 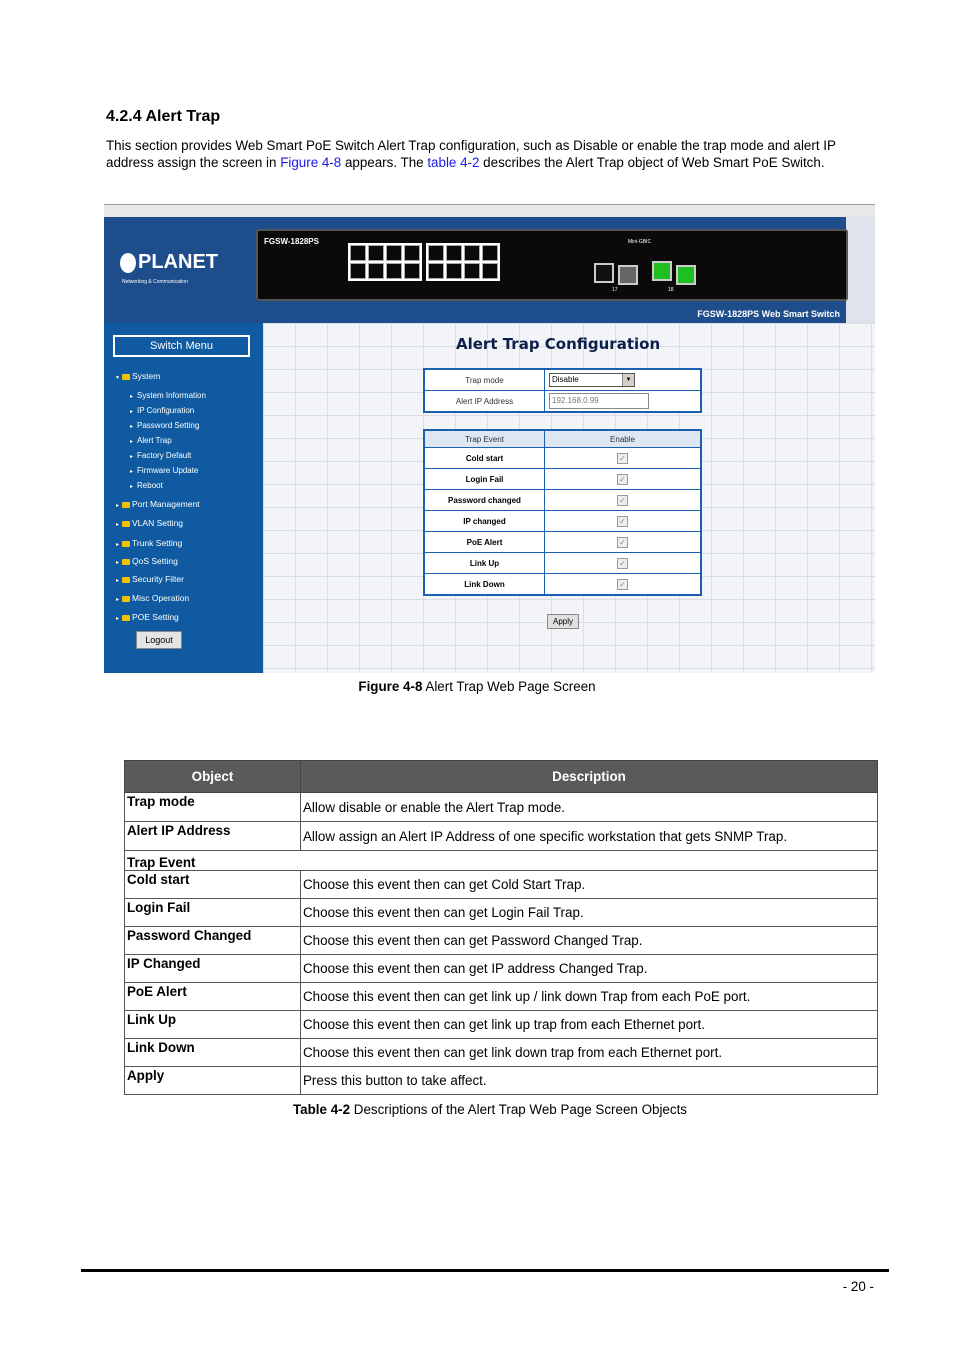 What do you see at coordinates (615, 290) in the screenshot?
I see `sfp-number: 17` at bounding box center [615, 290].